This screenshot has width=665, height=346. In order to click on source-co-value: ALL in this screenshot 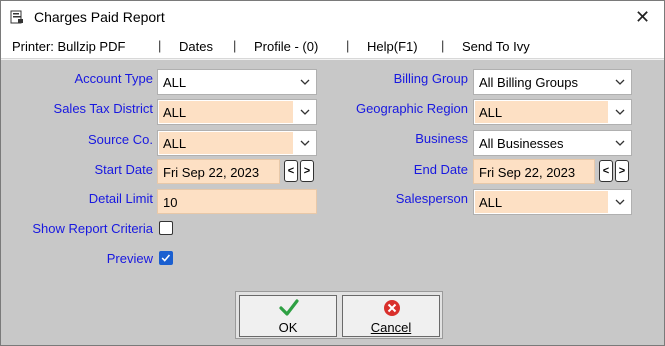, I will do `click(175, 143)`.